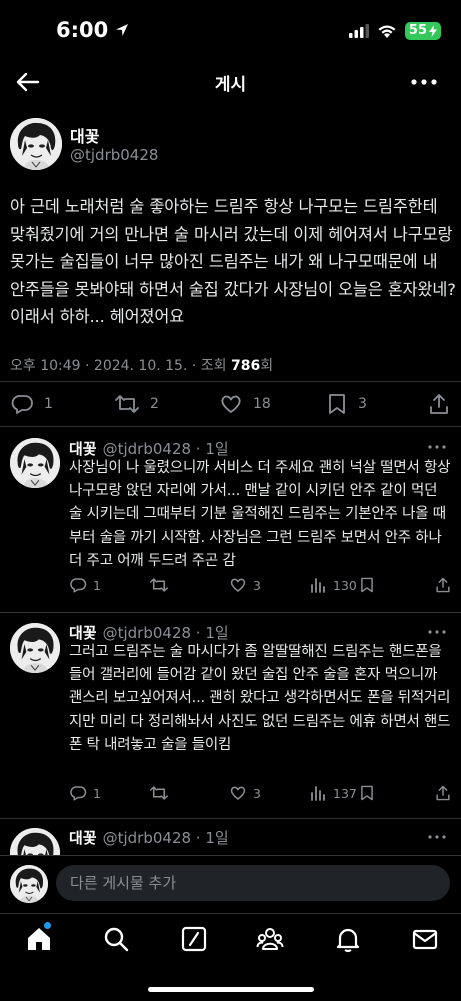 The image size is (461, 1001). Describe the element at coordinates (333, 585) in the screenshot. I see `views-button: 130` at that location.